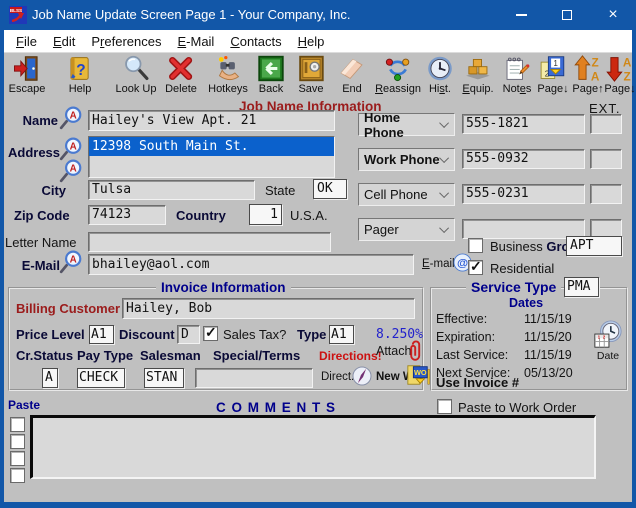  I want to click on menu-help: Help, so click(311, 41).